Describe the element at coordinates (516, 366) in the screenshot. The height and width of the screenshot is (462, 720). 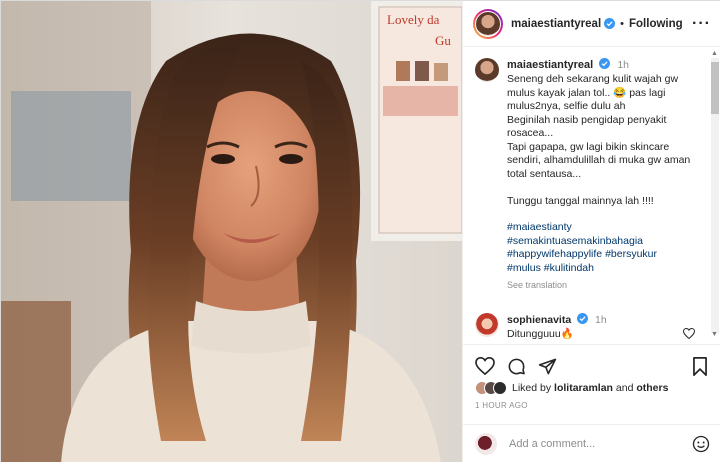
I see `comment-icon` at that location.